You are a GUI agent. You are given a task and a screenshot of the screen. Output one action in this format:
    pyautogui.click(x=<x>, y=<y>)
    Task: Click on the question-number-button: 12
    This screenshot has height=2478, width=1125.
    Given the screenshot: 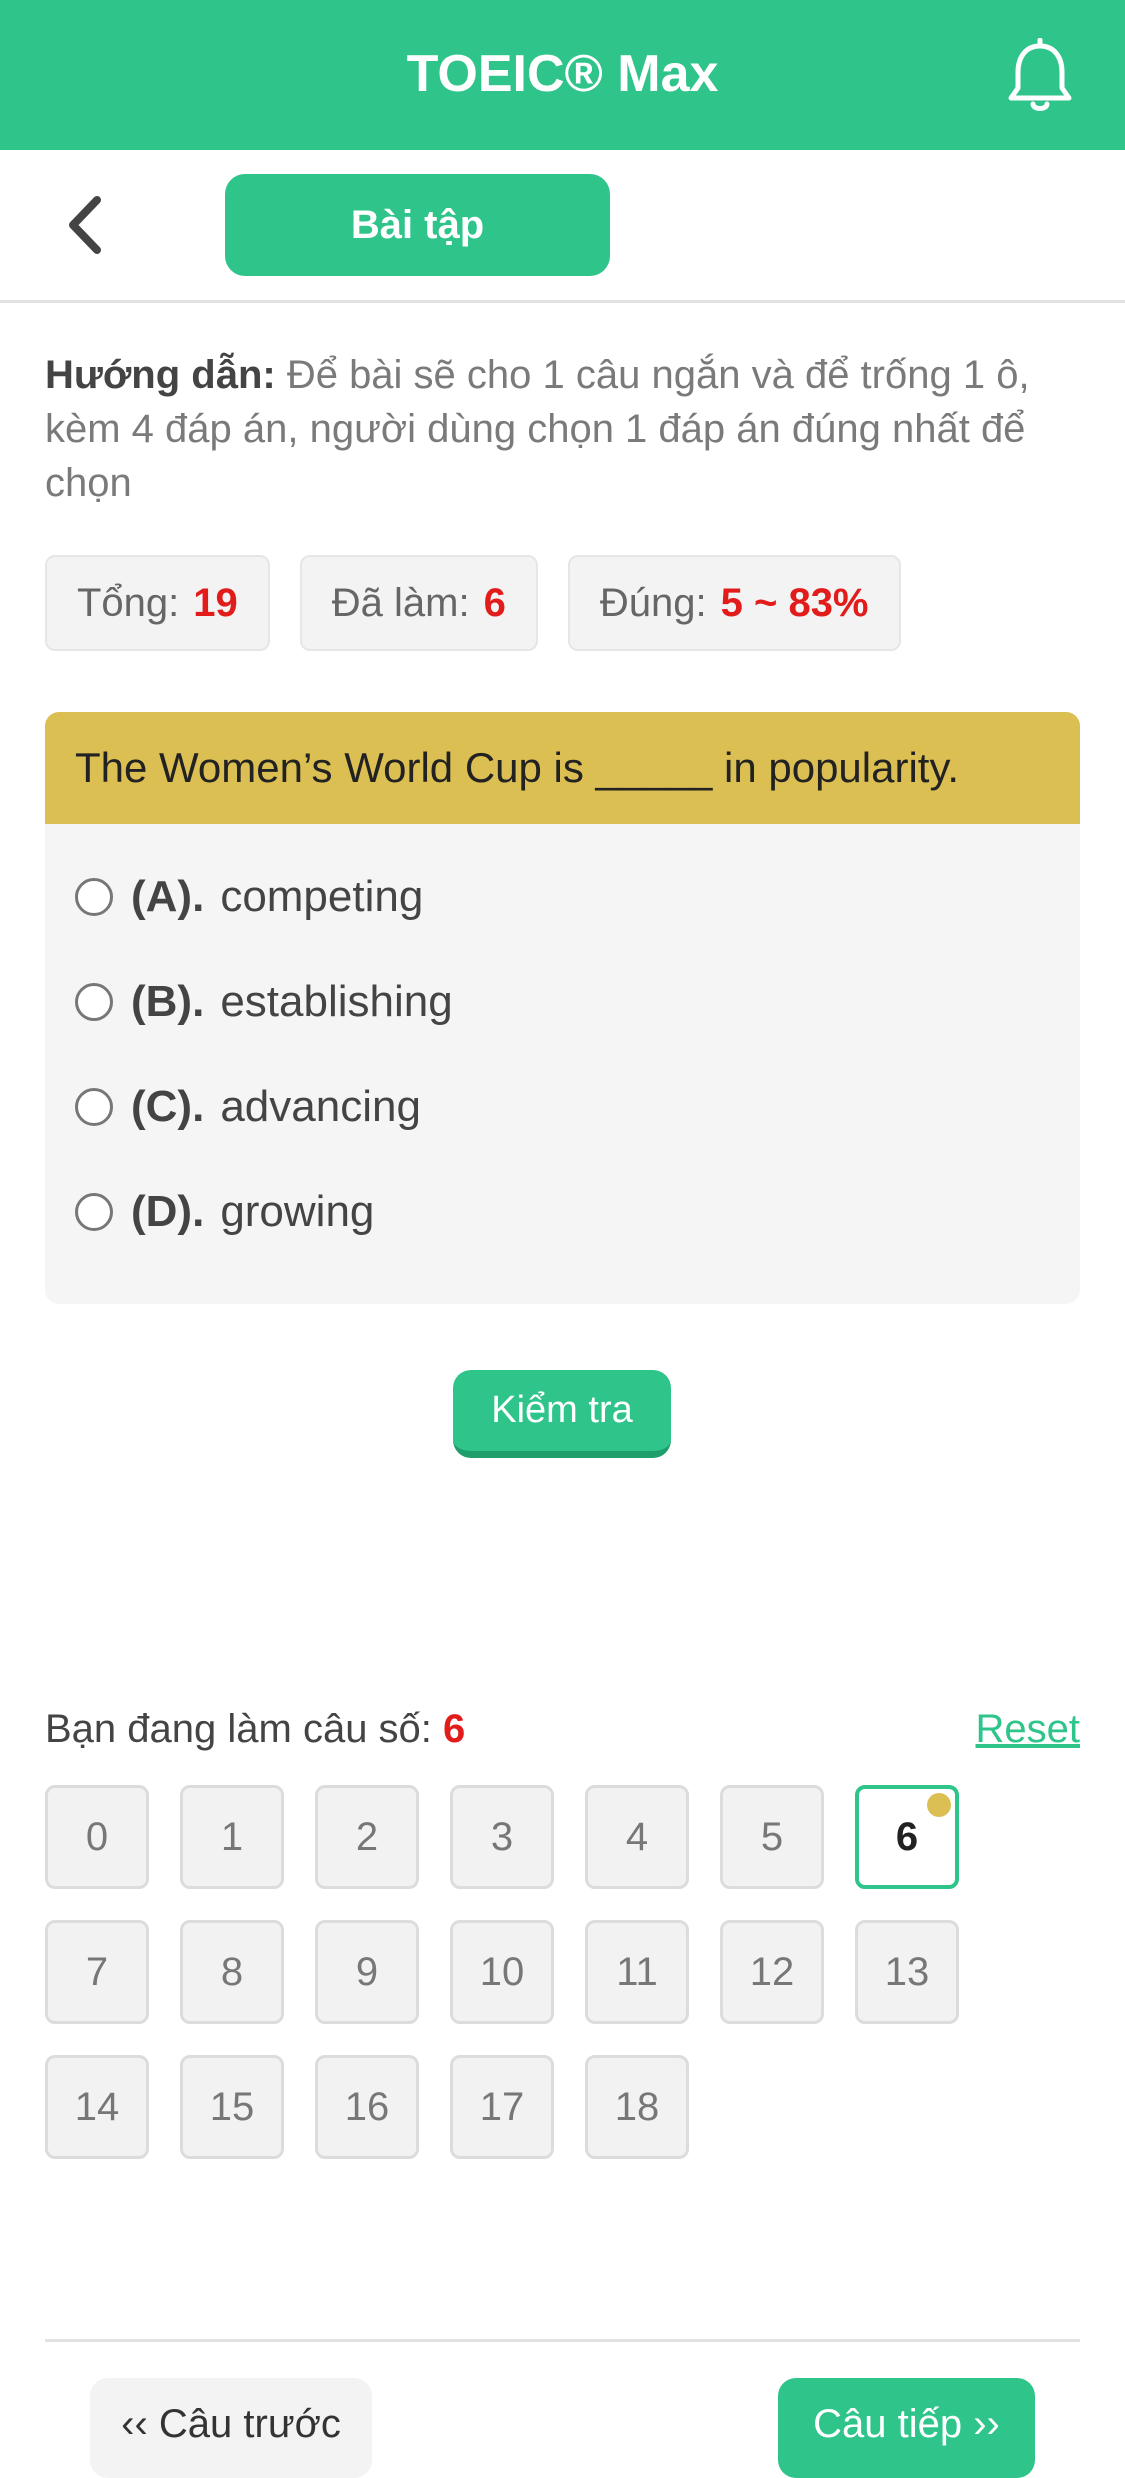 What is the action you would take?
    pyautogui.click(x=772, y=1972)
    